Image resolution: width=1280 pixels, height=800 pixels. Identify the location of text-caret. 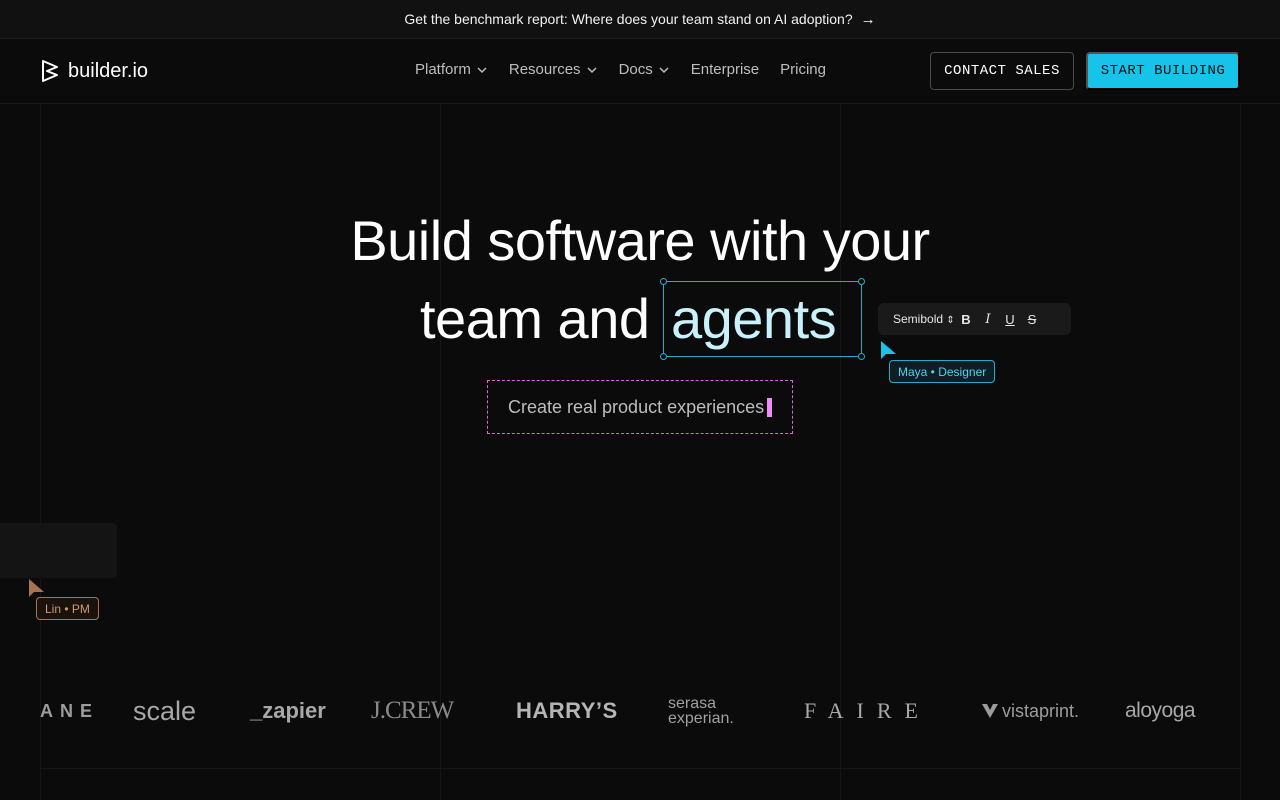
(770, 407).